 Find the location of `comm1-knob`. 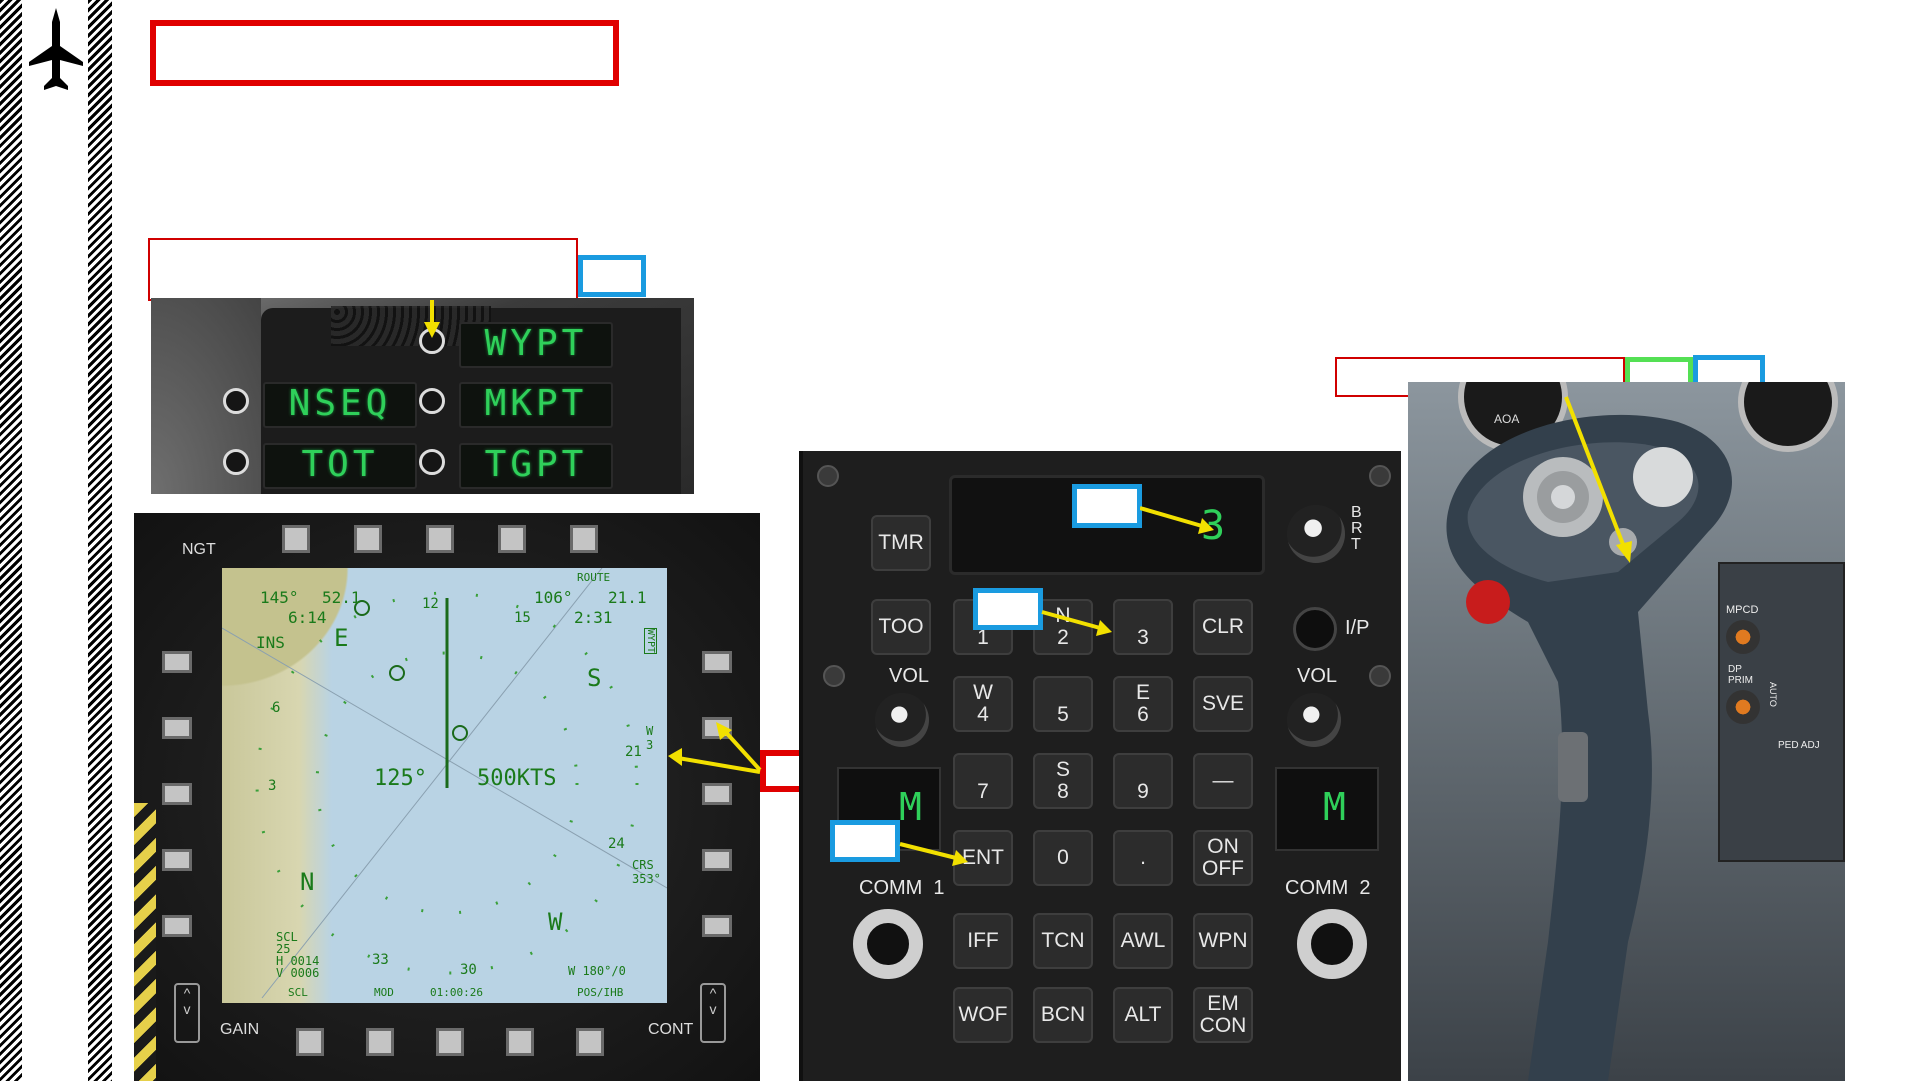

comm1-knob is located at coordinates (888, 944).